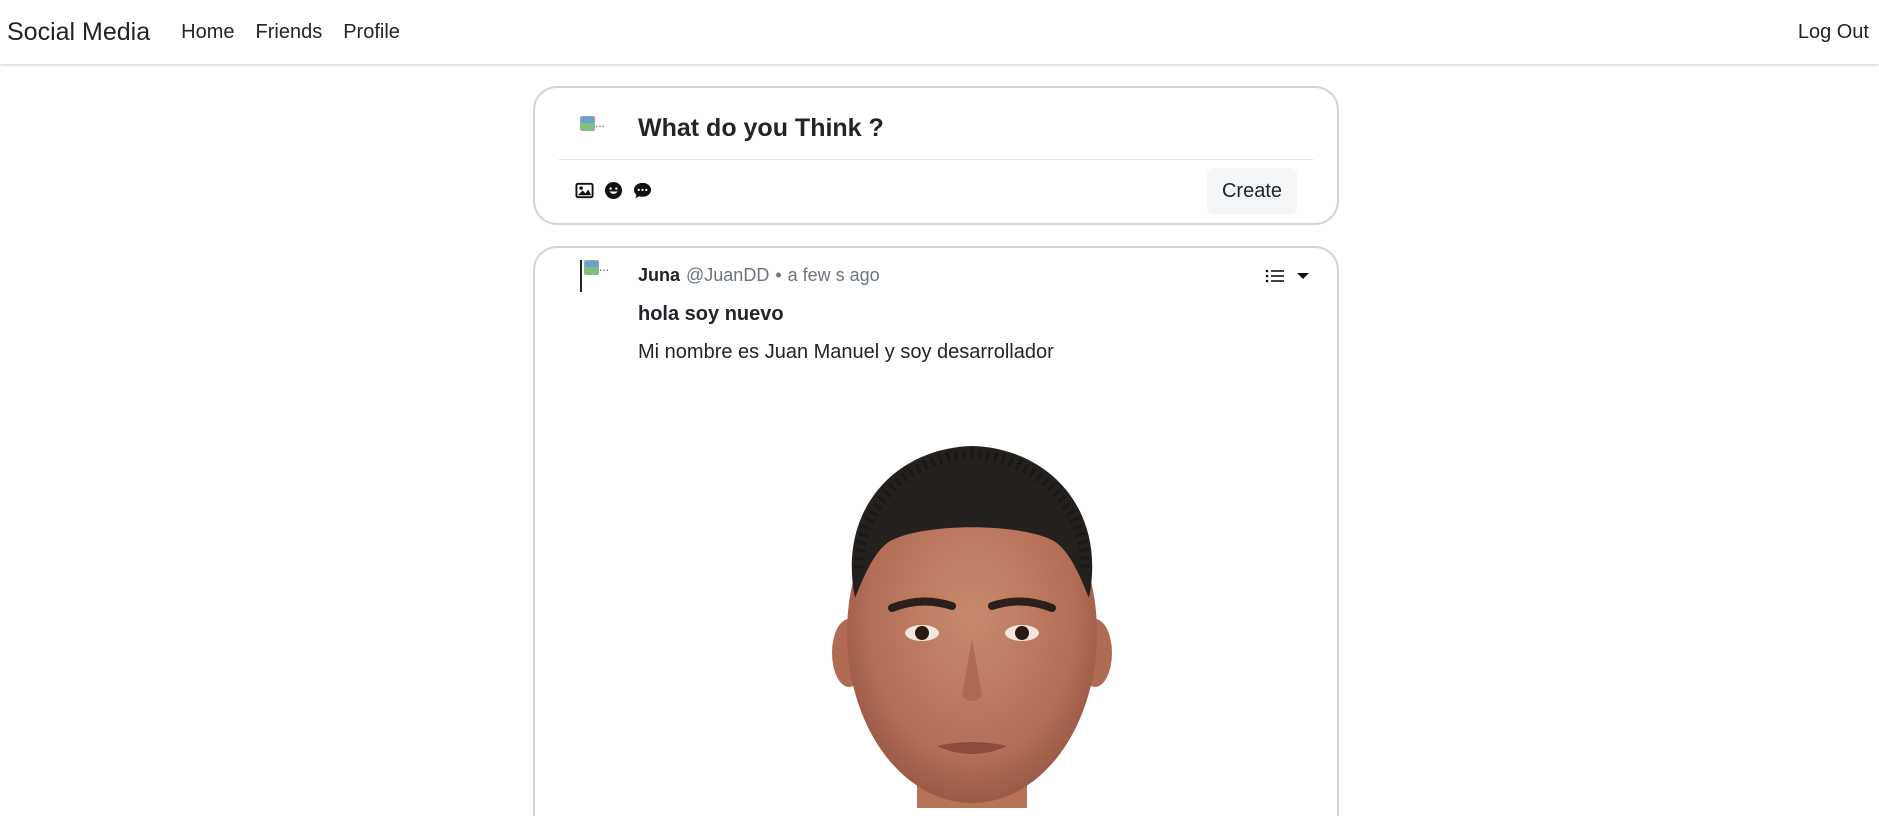  Describe the element at coordinates (1274, 276) in the screenshot. I see `list-icon` at that location.